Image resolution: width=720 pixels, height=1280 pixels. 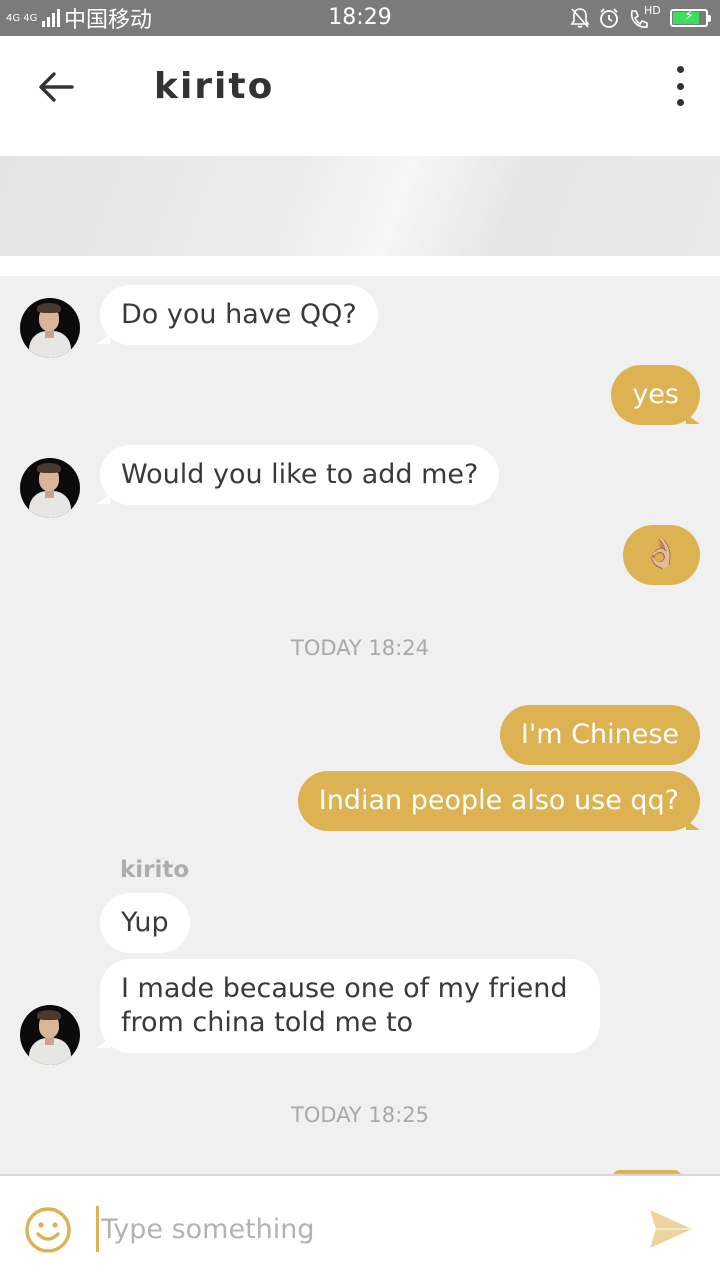 What do you see at coordinates (680, 86) in the screenshot?
I see `more-options-button` at bounding box center [680, 86].